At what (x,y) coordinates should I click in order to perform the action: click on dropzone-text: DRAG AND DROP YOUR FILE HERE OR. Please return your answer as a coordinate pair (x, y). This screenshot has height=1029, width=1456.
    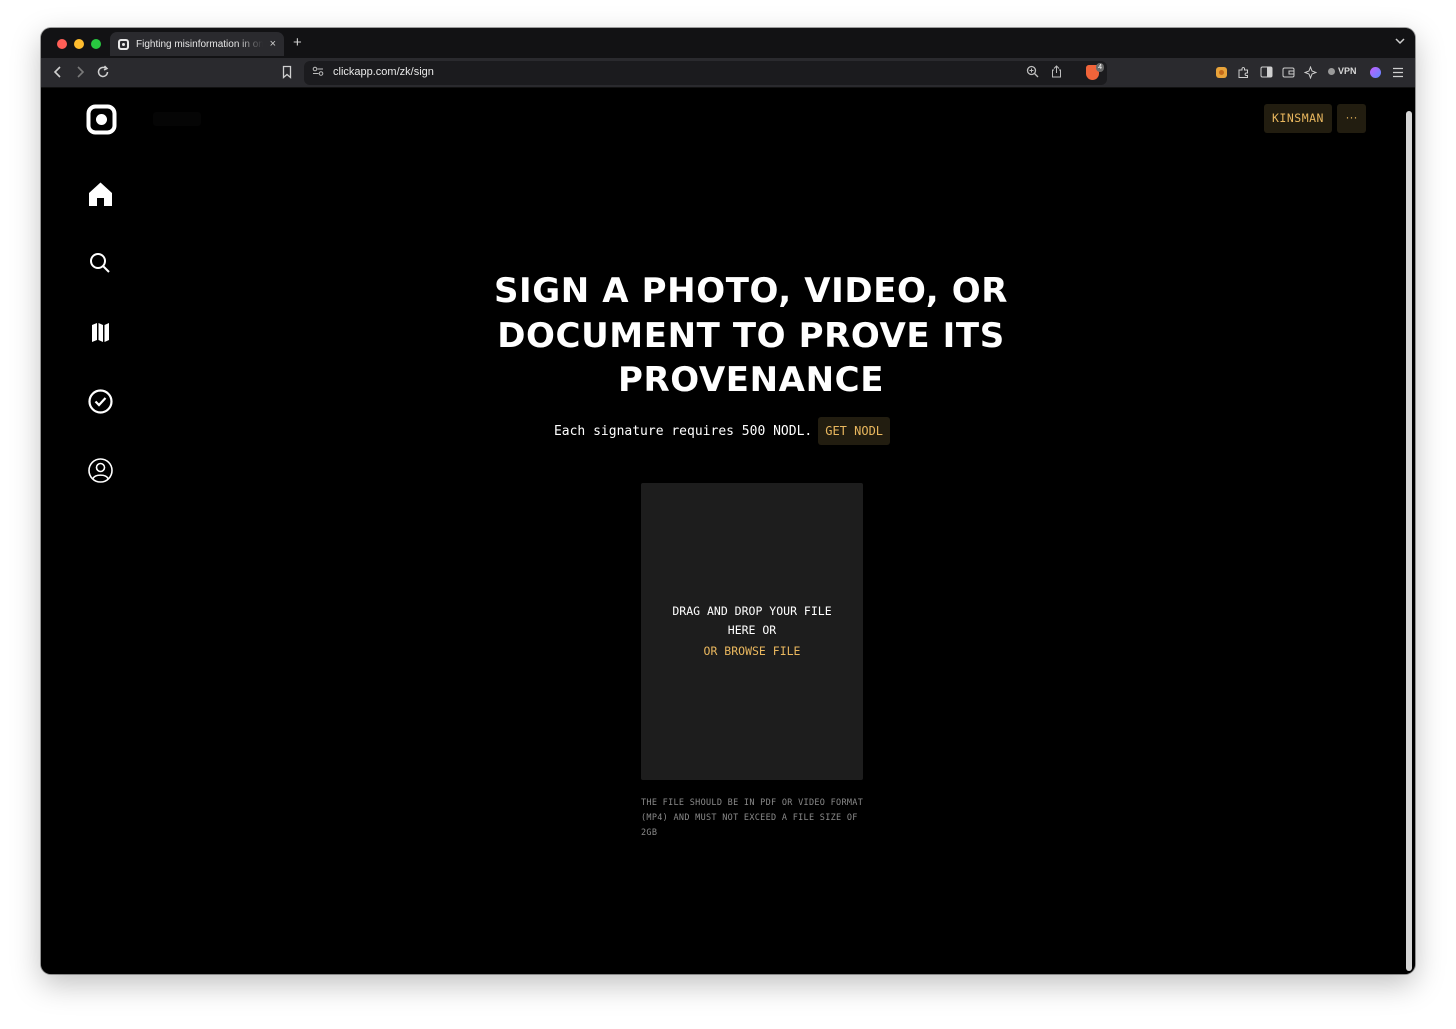
    Looking at the image, I should click on (752, 620).